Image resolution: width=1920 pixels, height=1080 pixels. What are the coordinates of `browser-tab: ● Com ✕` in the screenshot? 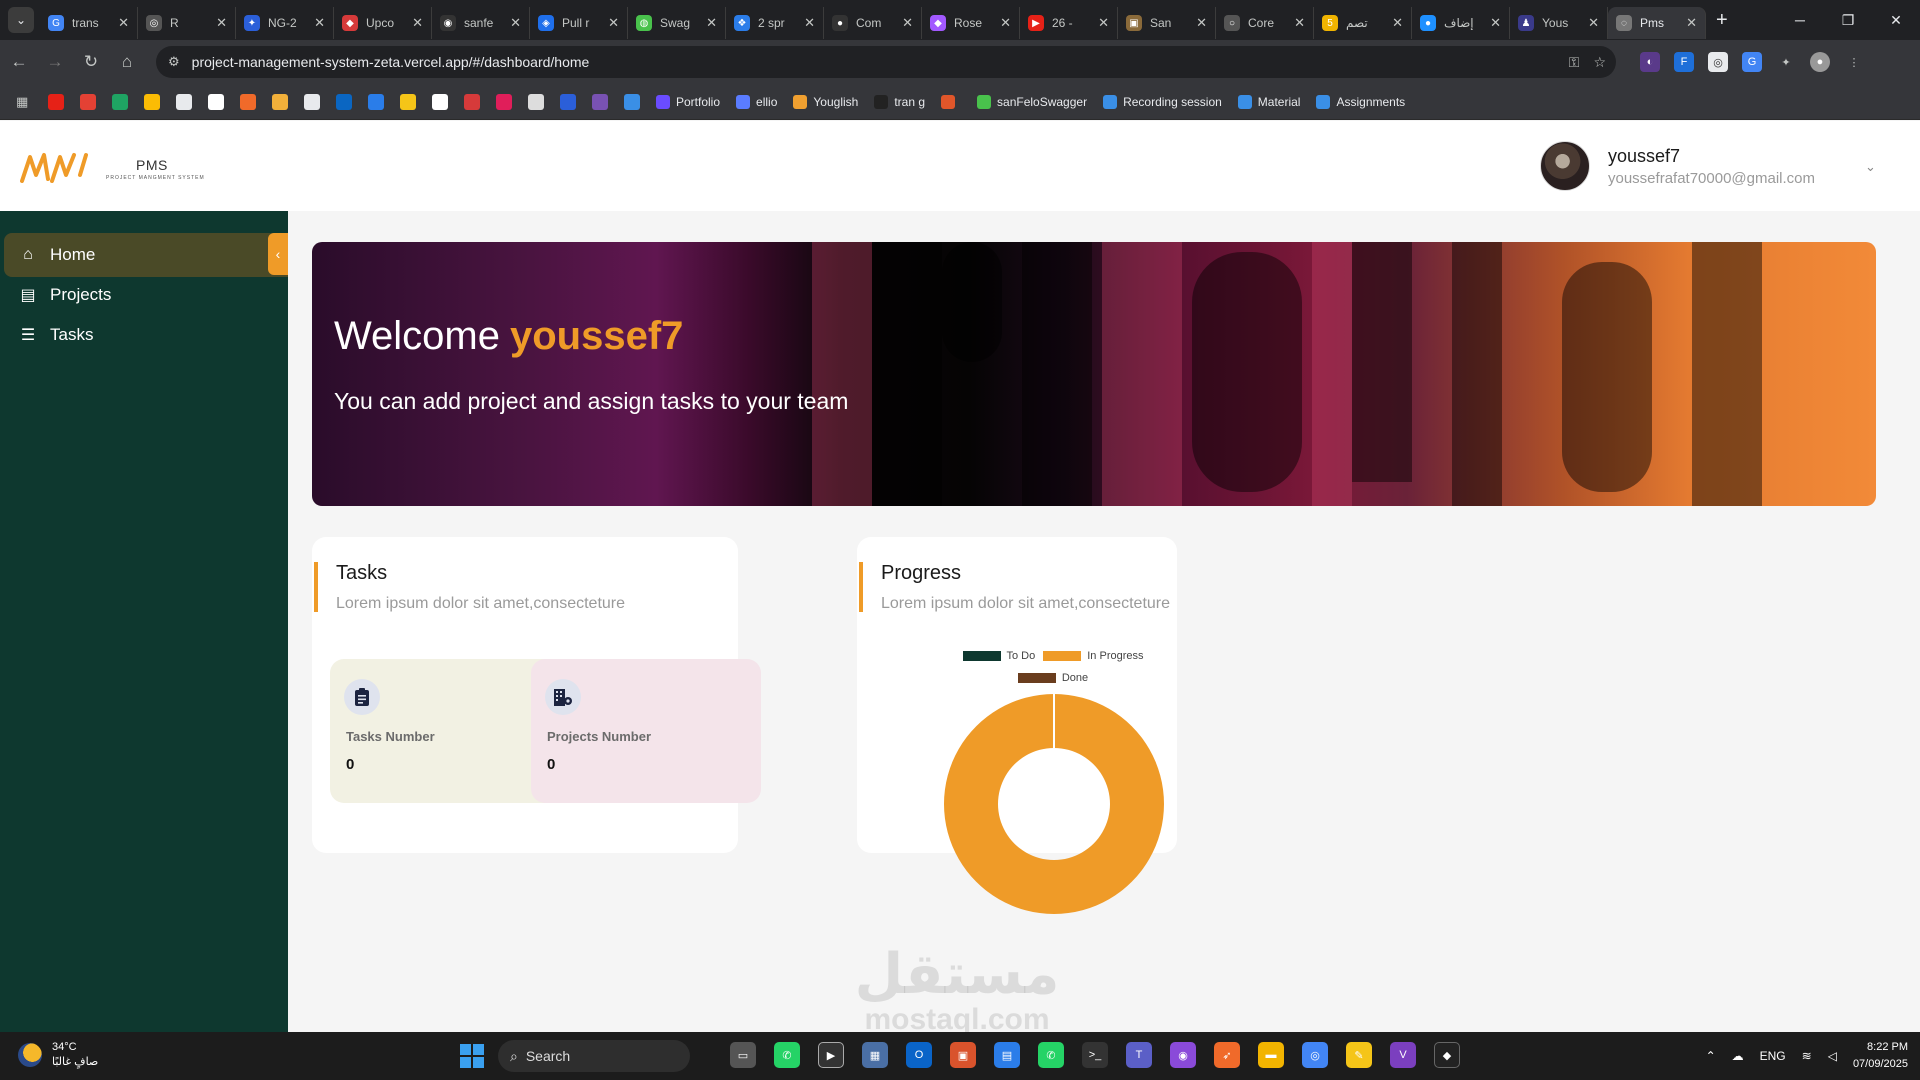 It's located at (873, 23).